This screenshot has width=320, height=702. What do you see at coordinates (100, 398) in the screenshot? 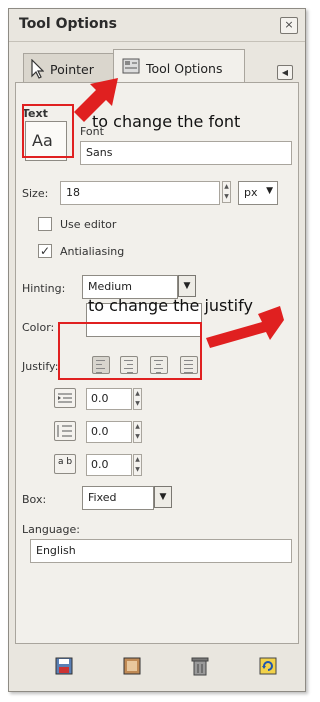
I see `indent-value: 0.0` at bounding box center [100, 398].